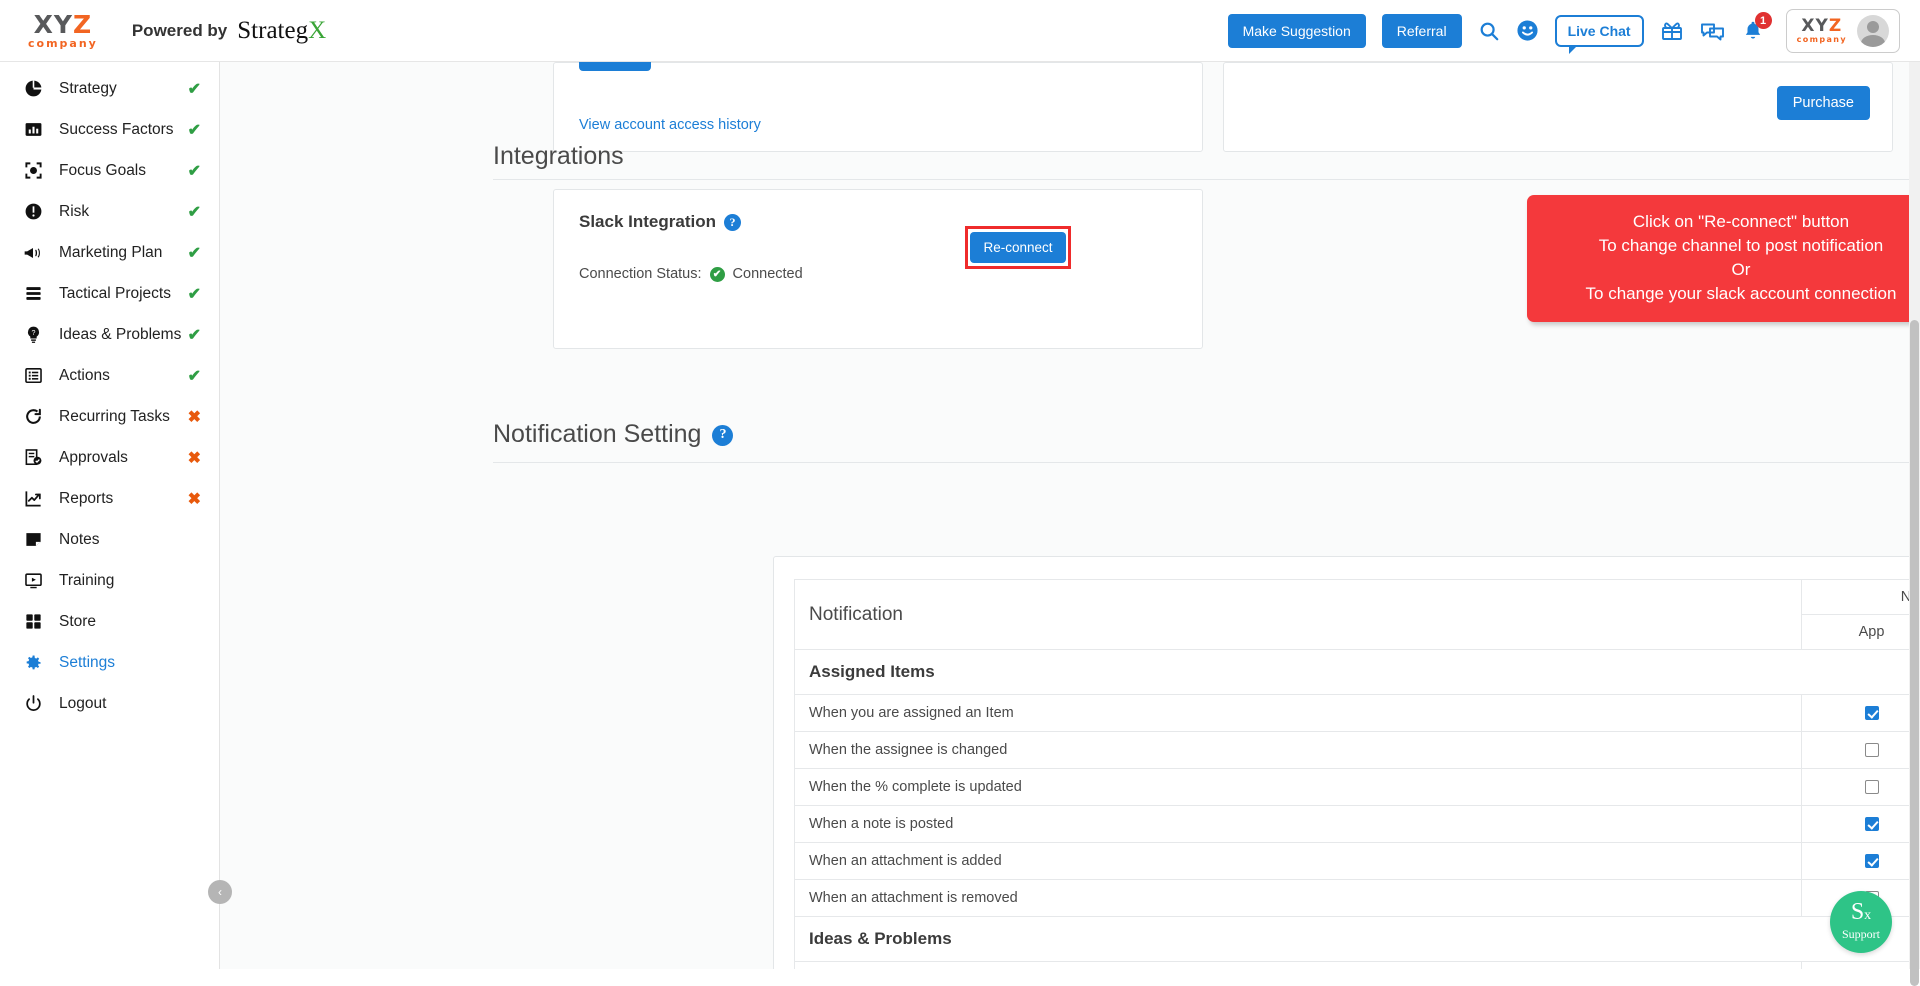 The width and height of the screenshot is (1920, 986). I want to click on chat-icon, so click(1713, 31).